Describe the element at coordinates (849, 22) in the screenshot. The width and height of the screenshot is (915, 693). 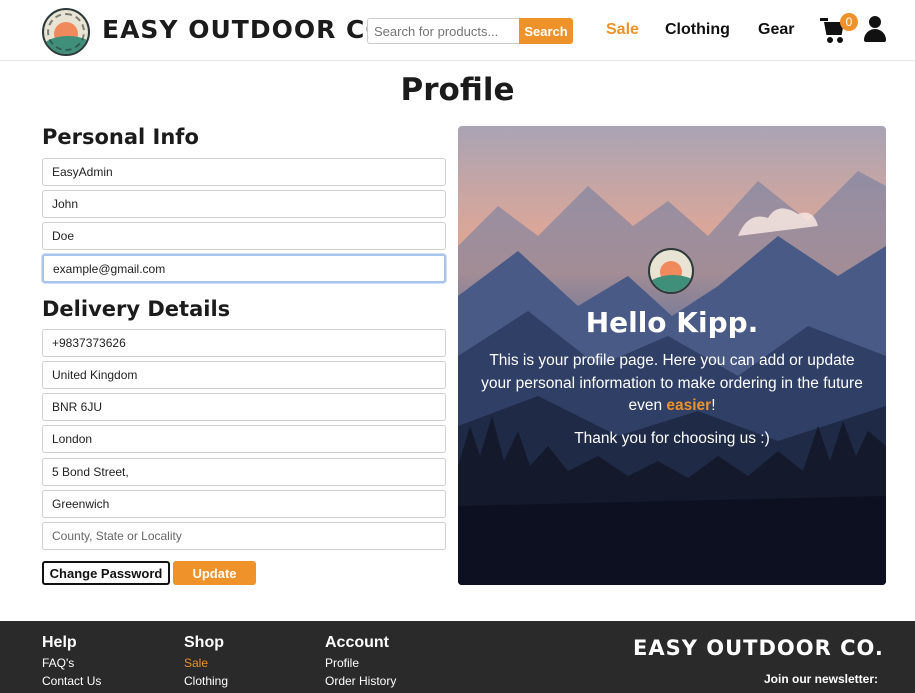
I see `cart-count-badge: 0` at that location.